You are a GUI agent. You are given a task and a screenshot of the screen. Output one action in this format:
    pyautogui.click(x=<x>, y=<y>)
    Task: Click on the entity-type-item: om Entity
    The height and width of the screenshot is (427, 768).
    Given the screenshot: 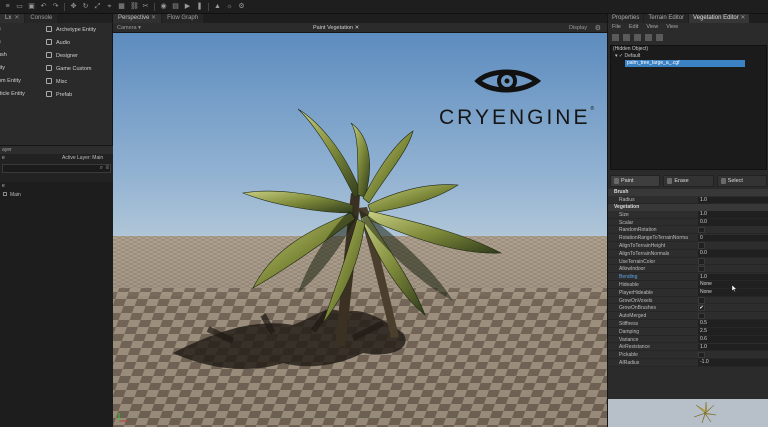 What is the action you would take?
    pyautogui.click(x=10, y=81)
    